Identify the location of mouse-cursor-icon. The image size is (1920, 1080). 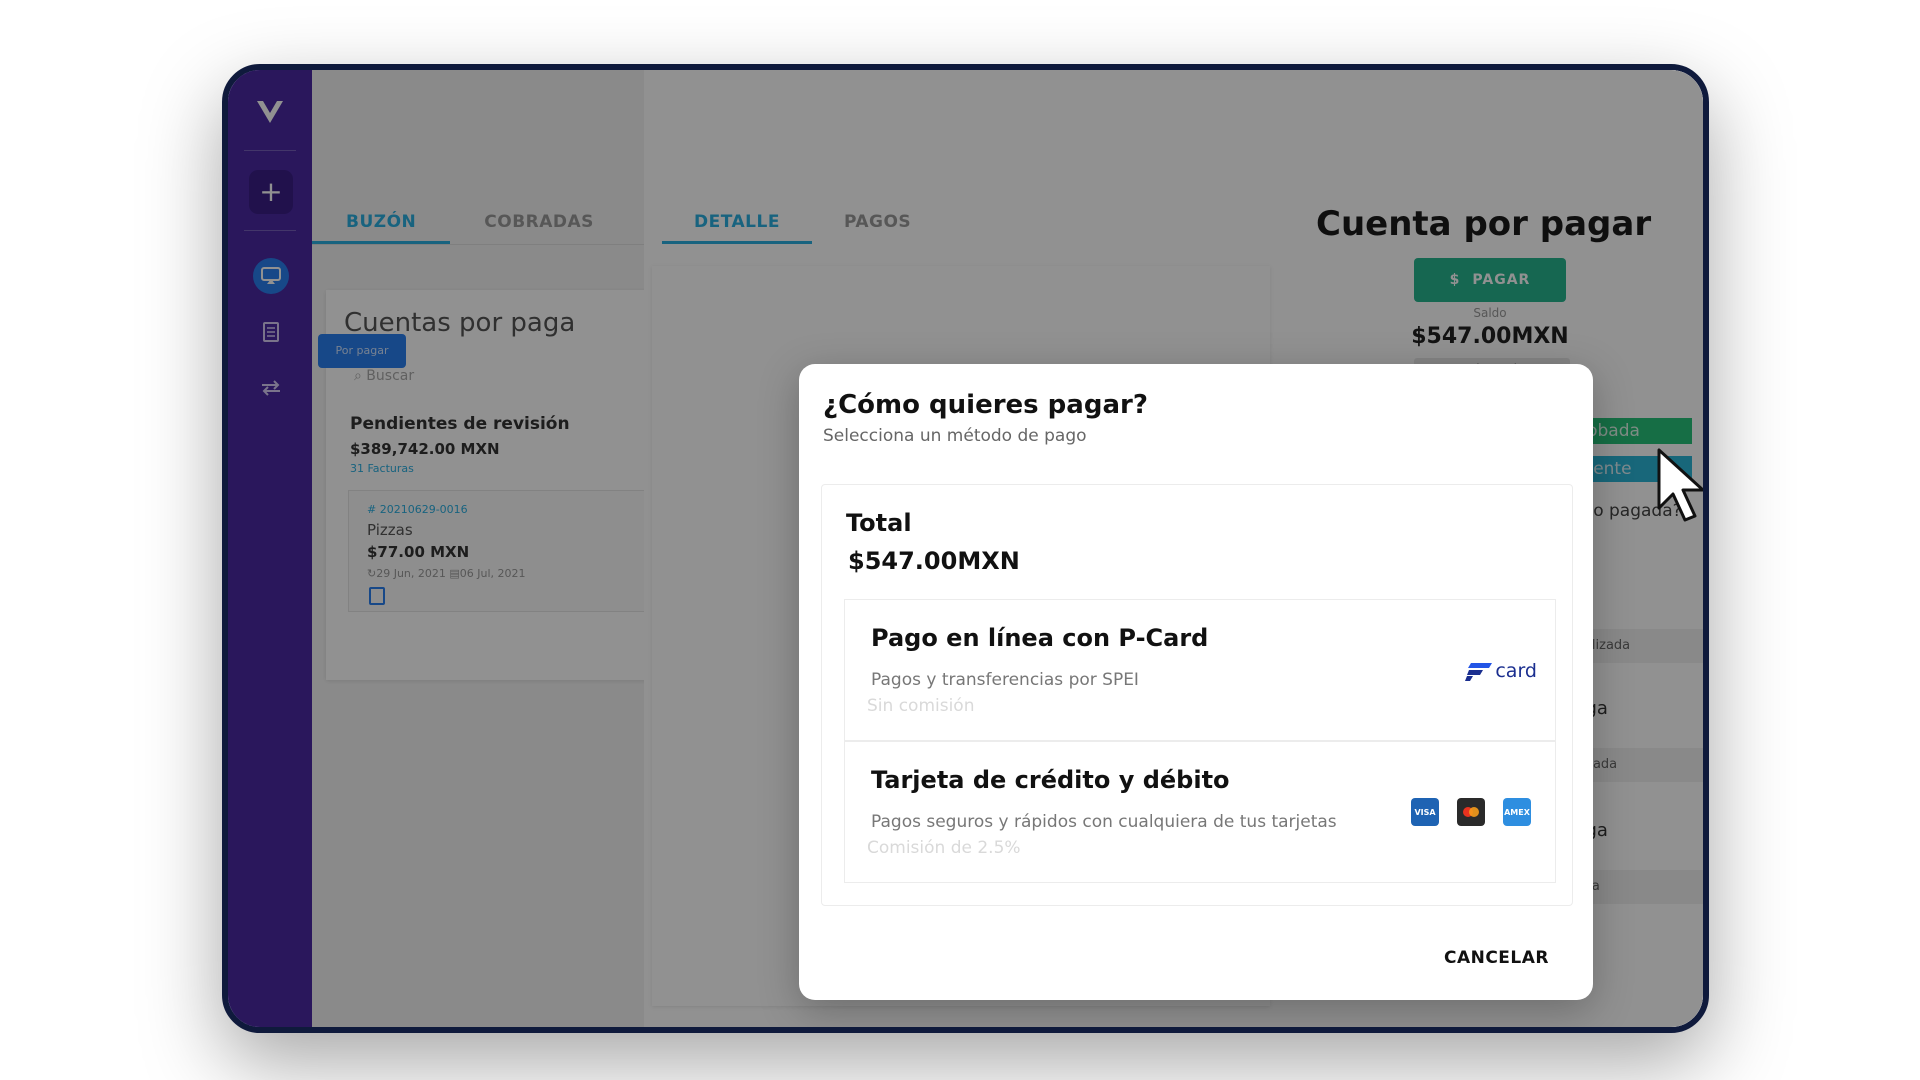
(1680, 485).